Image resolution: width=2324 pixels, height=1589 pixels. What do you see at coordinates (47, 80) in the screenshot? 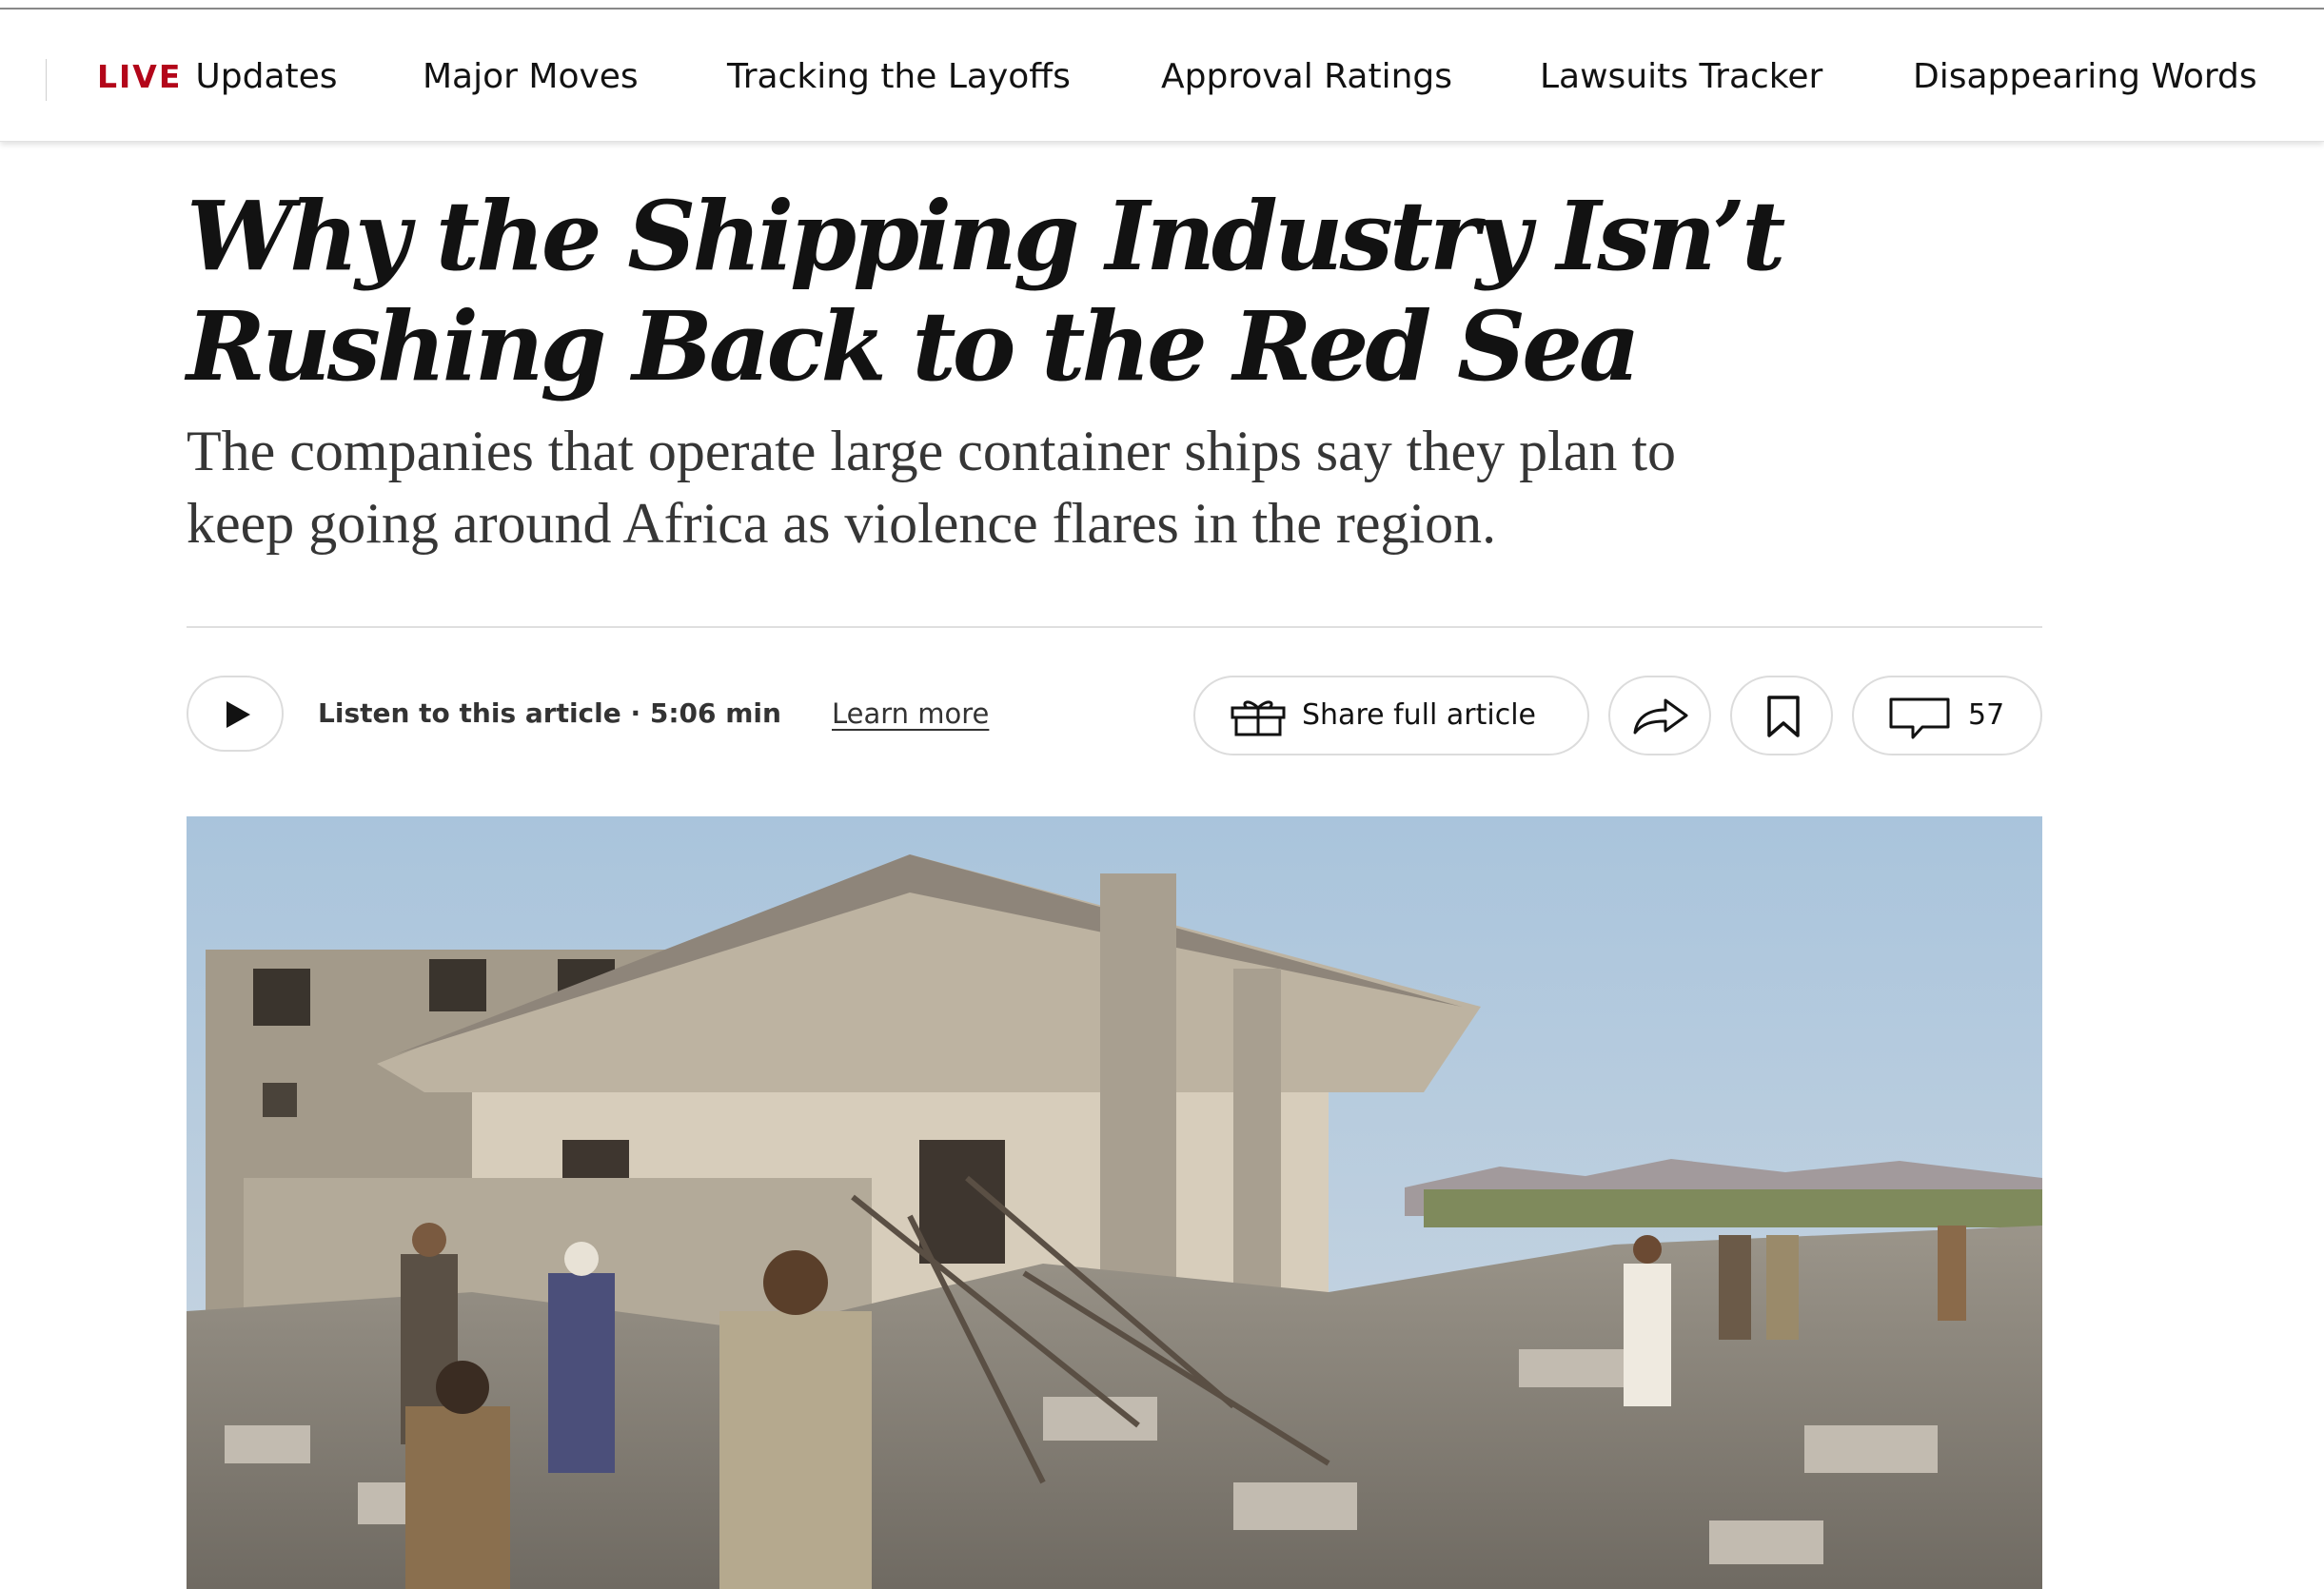
I see `nav-divider` at bounding box center [47, 80].